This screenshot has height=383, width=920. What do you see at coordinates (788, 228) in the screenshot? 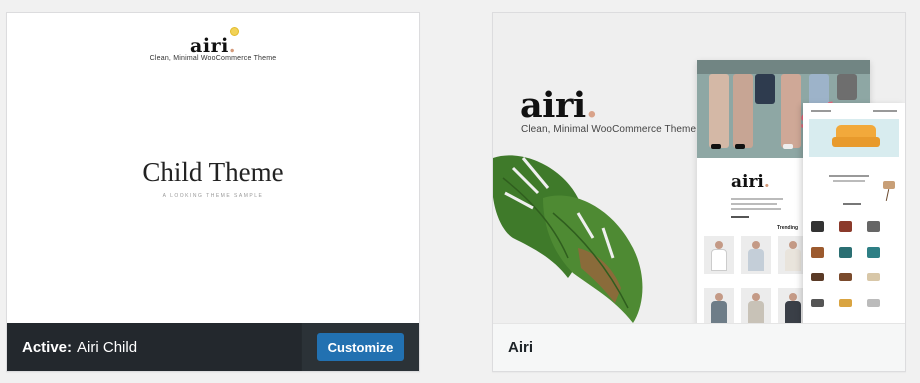
I see `trending-label: Trending` at bounding box center [788, 228].